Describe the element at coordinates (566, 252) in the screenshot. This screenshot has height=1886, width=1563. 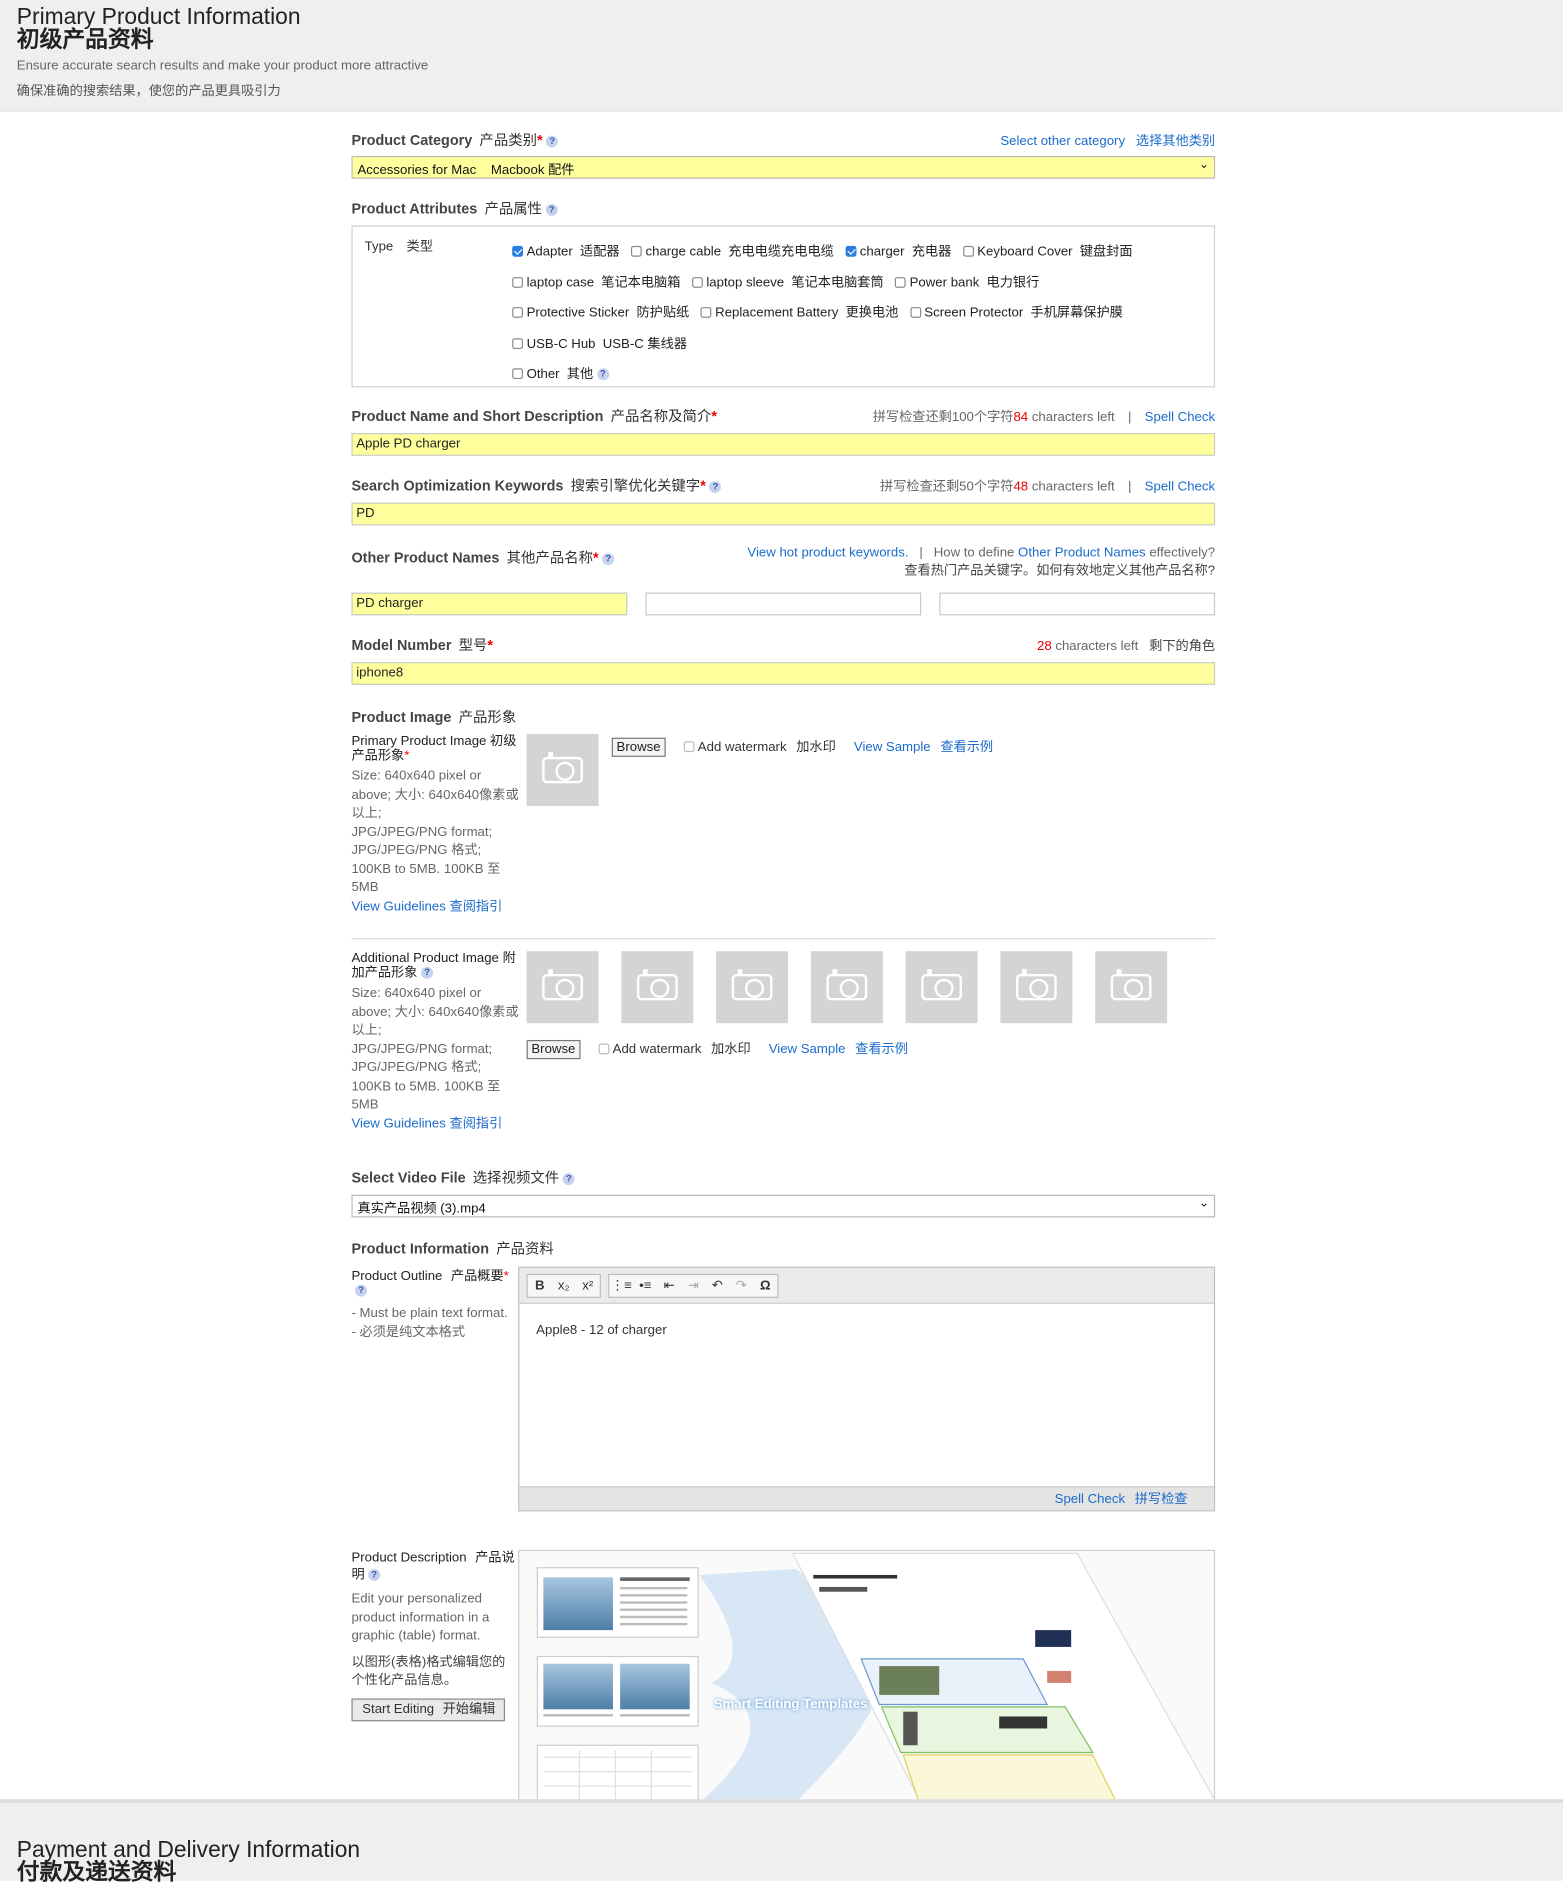
I see `option-adapter: Adapter 适配器` at that location.